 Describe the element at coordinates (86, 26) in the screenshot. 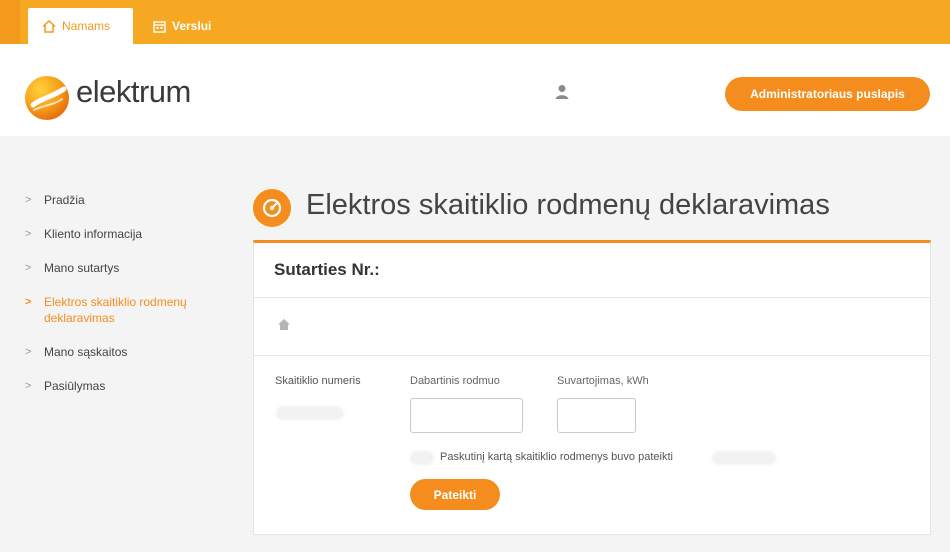

I see `tab-home-label: Namams` at that location.